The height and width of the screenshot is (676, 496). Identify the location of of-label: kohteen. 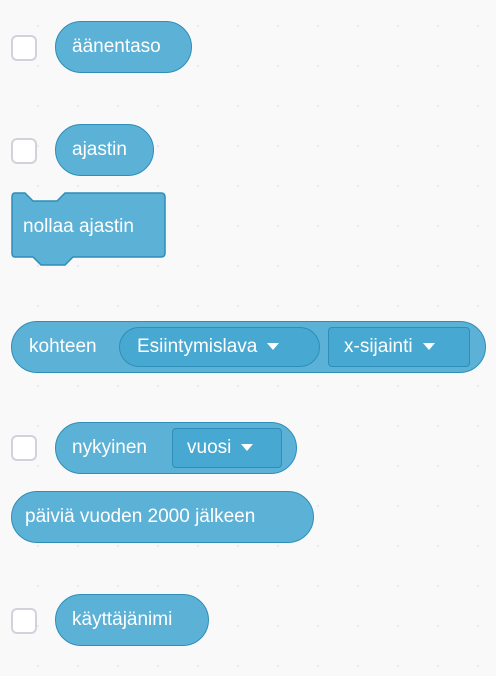
(63, 346).